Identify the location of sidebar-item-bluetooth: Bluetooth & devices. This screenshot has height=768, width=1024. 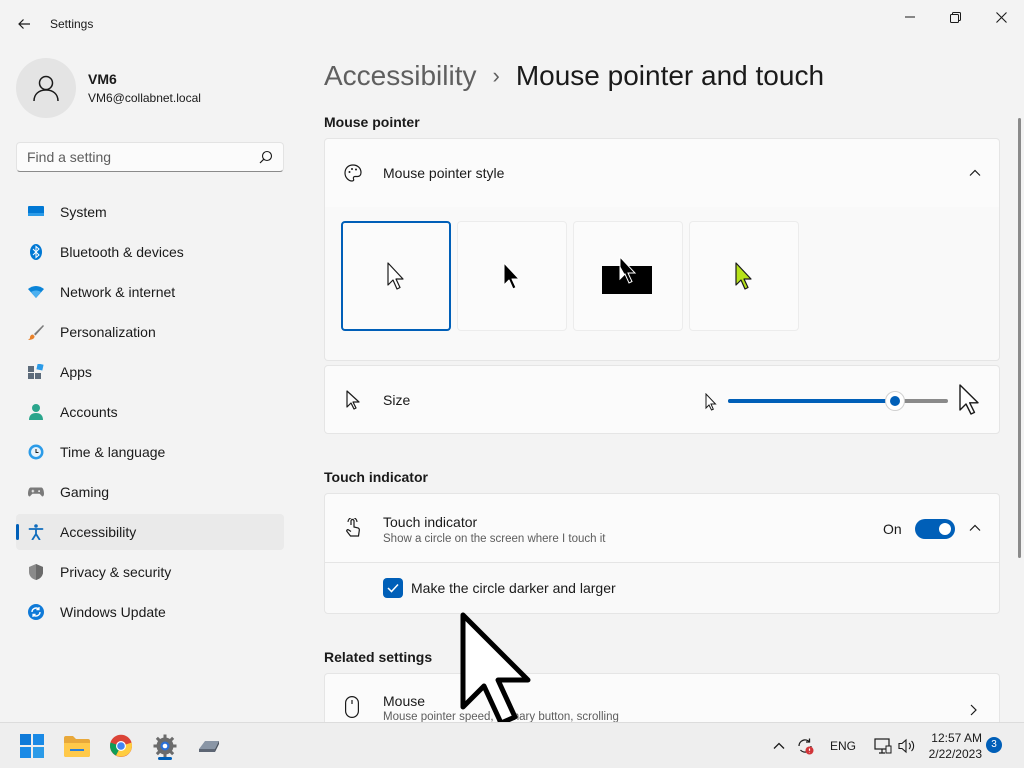
(150, 252).